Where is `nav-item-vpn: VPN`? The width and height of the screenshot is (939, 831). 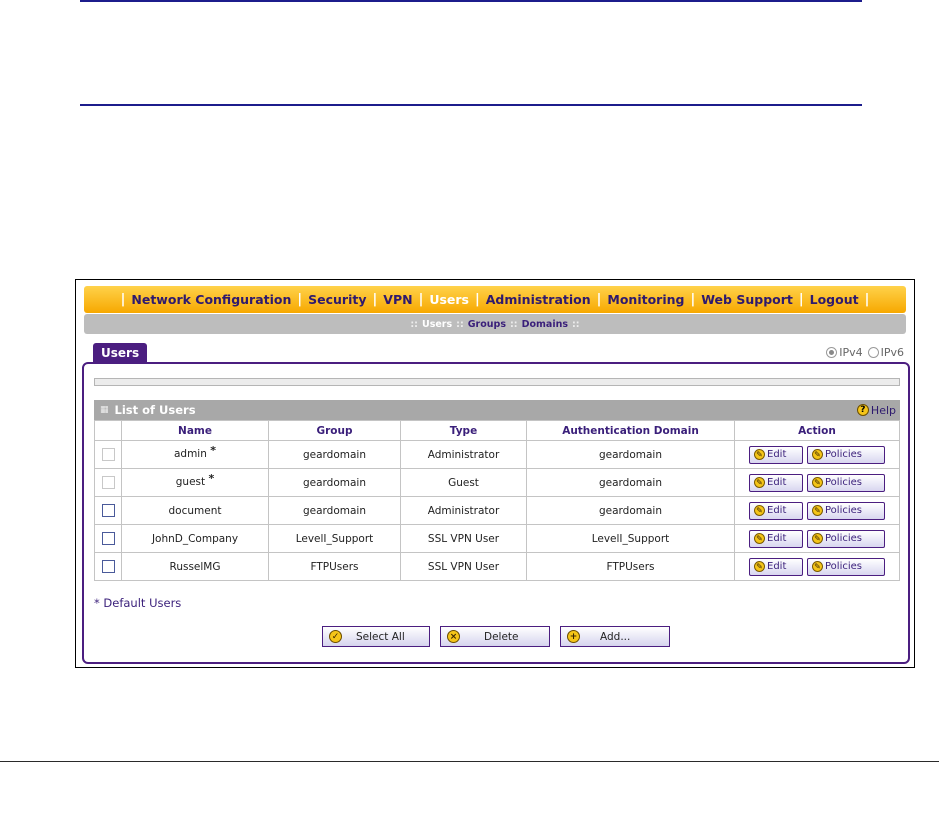 nav-item-vpn: VPN is located at coordinates (397, 299).